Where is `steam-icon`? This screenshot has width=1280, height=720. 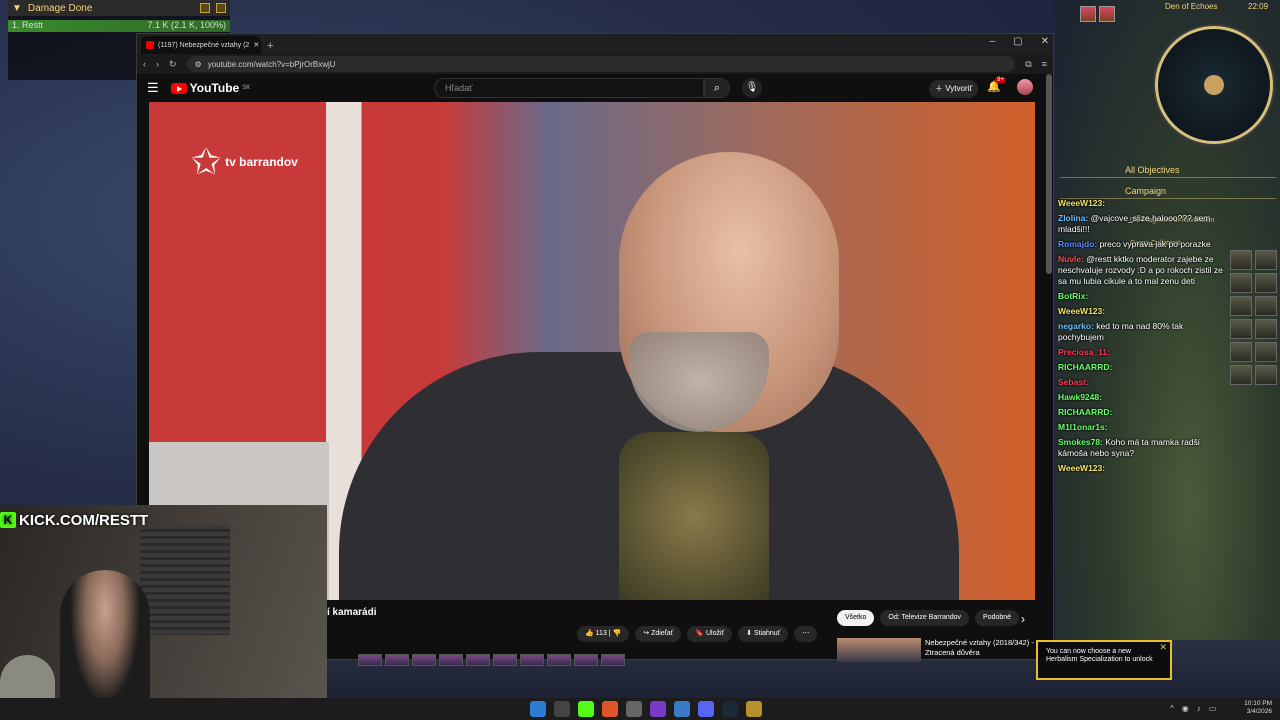
steam-icon is located at coordinates (730, 709).